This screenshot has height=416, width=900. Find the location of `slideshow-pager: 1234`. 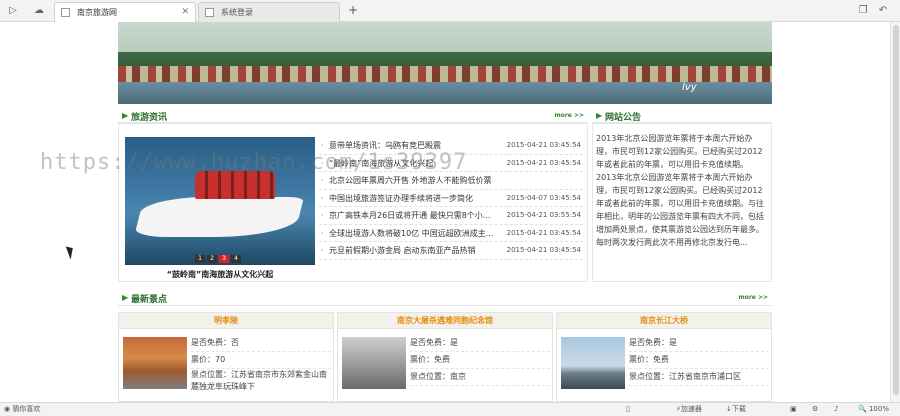

slideshow-pager: 1234 is located at coordinates (219, 258).